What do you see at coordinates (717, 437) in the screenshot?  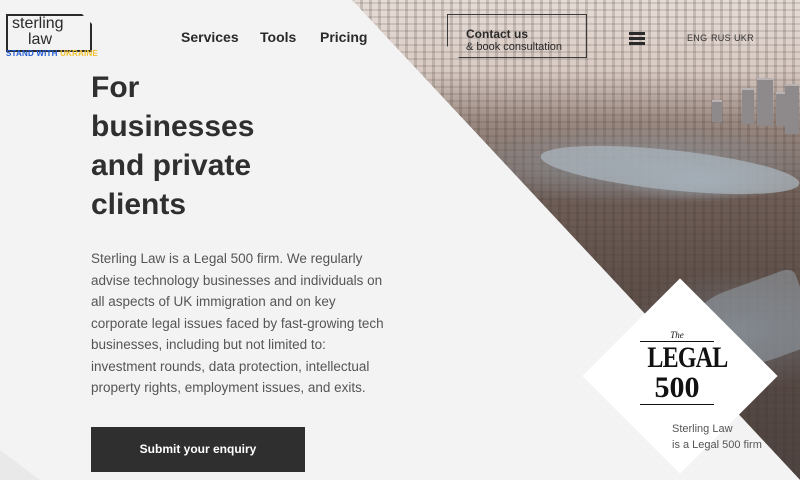 I see `legal500-caption: Sterling Law is a Legal 500 firm` at bounding box center [717, 437].